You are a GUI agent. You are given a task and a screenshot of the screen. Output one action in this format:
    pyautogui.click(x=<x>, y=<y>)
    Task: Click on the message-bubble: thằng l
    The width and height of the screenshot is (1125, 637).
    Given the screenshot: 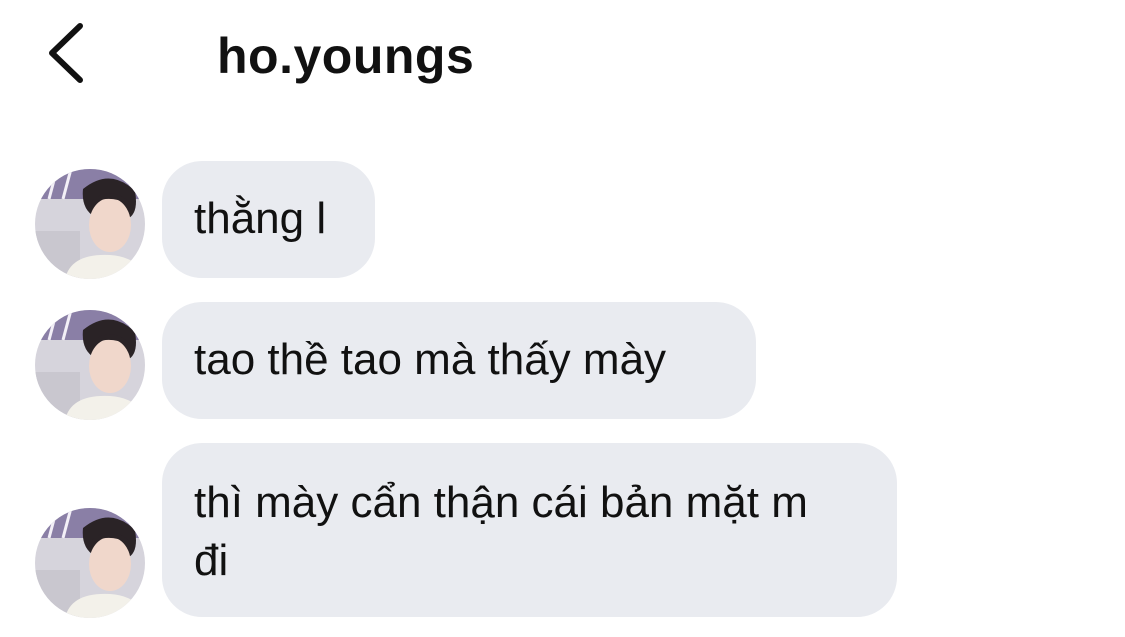 What is the action you would take?
    pyautogui.click(x=268, y=219)
    